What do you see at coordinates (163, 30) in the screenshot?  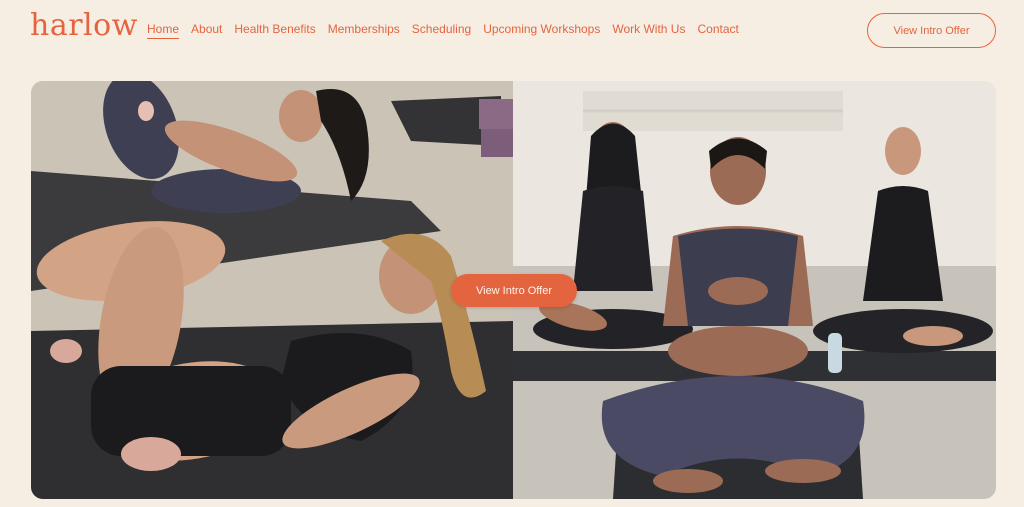 I see `nav-item-home: Home` at bounding box center [163, 30].